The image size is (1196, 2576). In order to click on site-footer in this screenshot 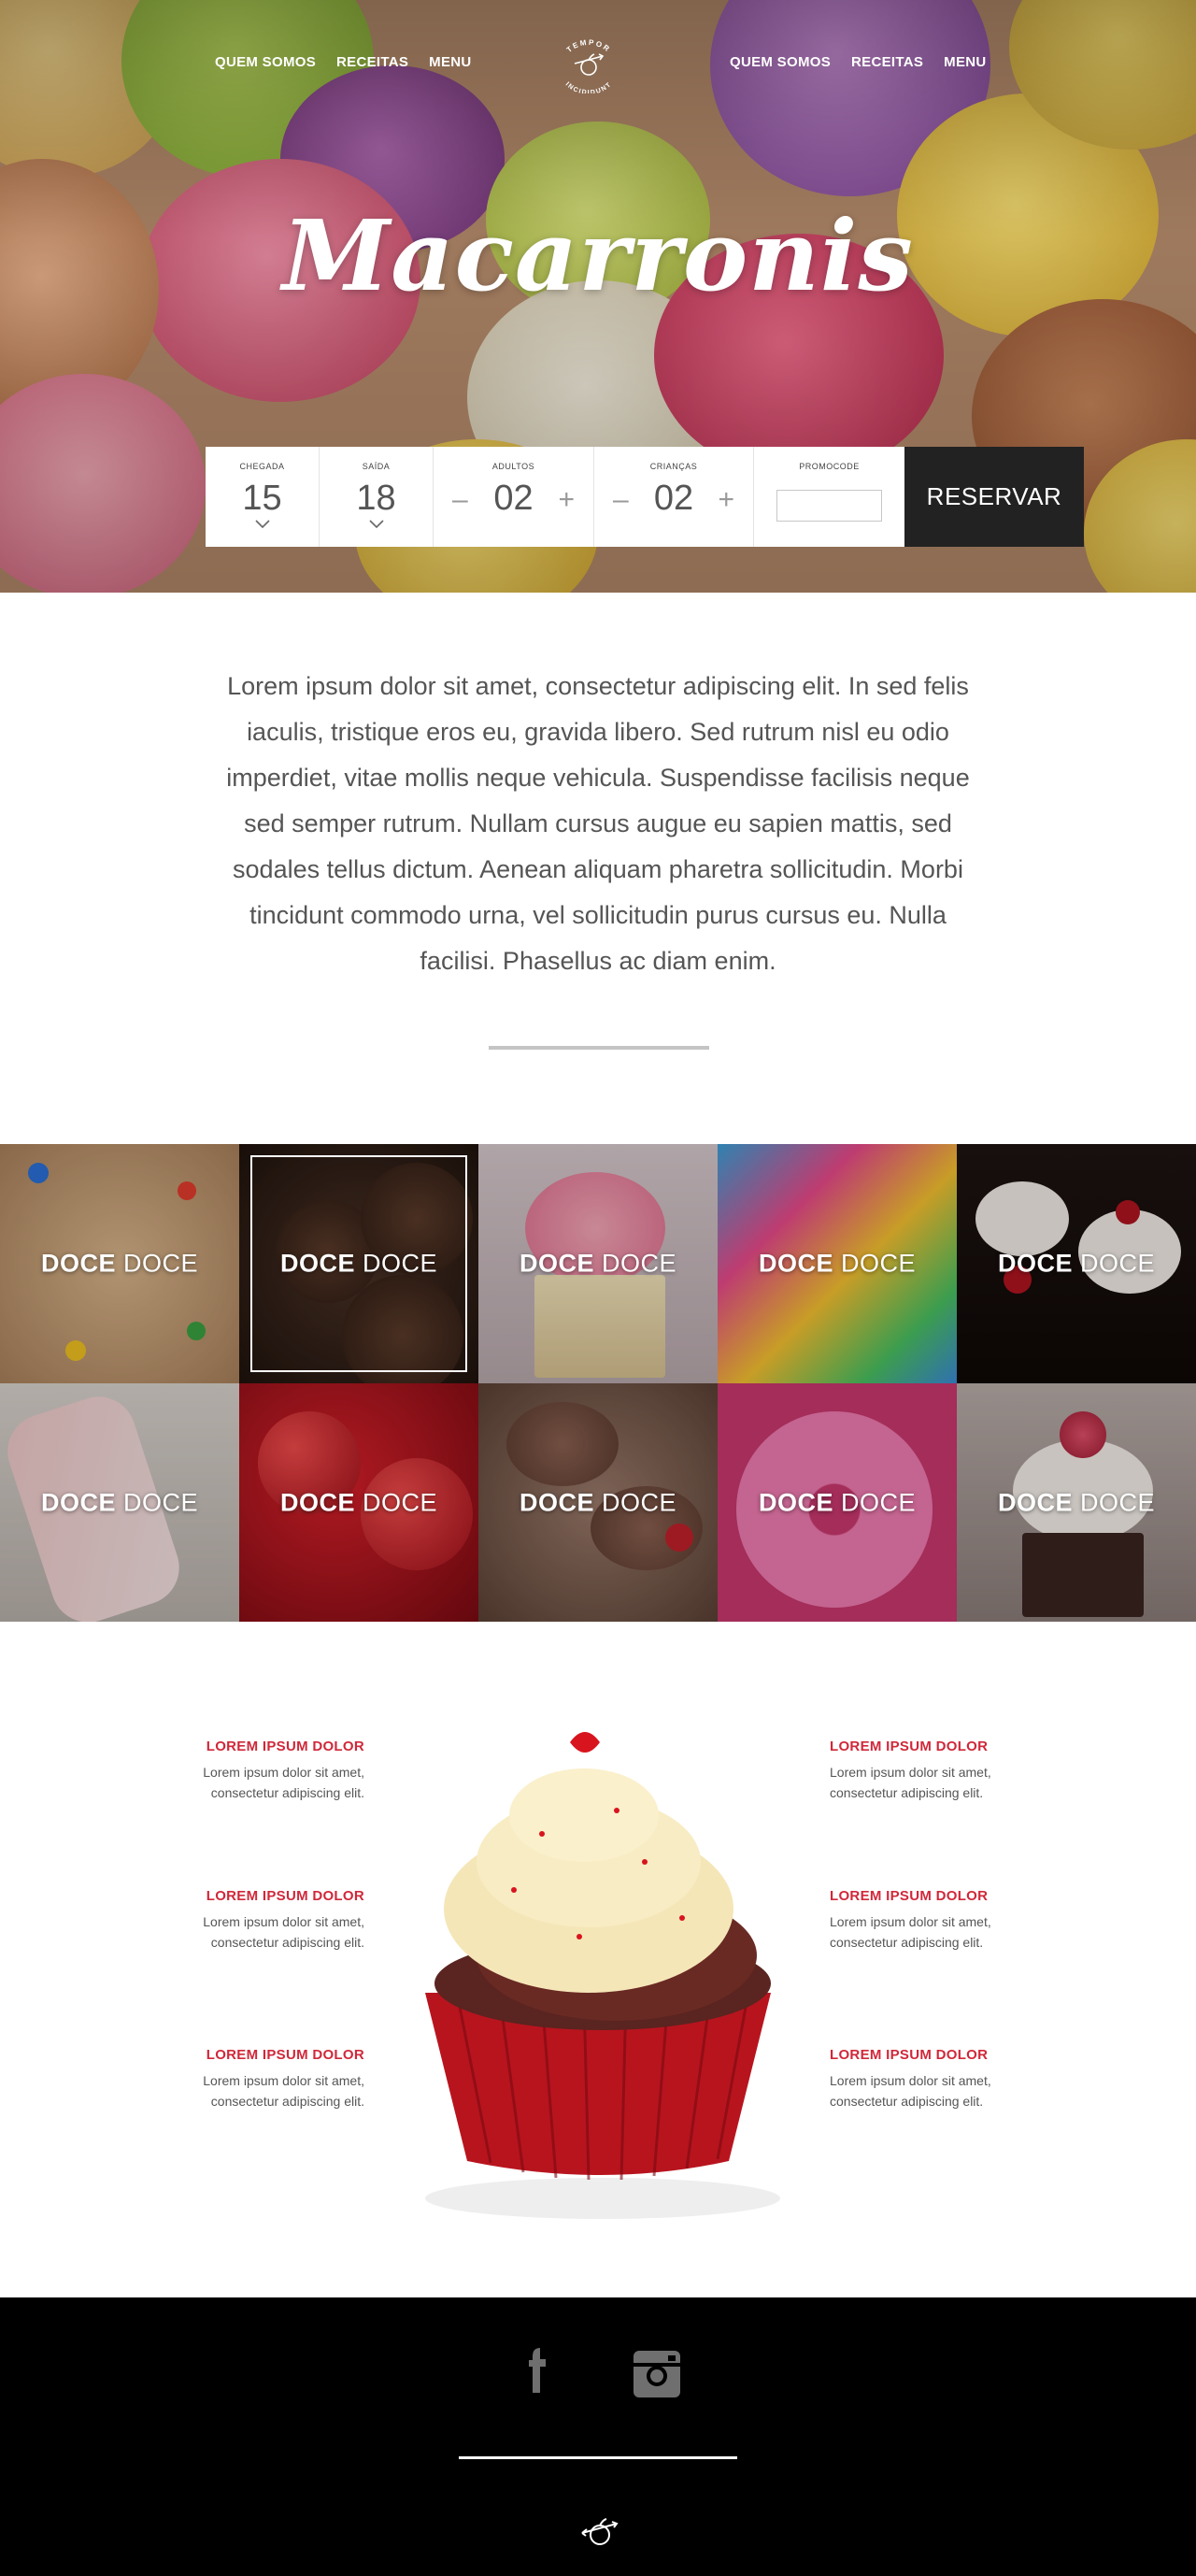, I will do `click(598, 2436)`.